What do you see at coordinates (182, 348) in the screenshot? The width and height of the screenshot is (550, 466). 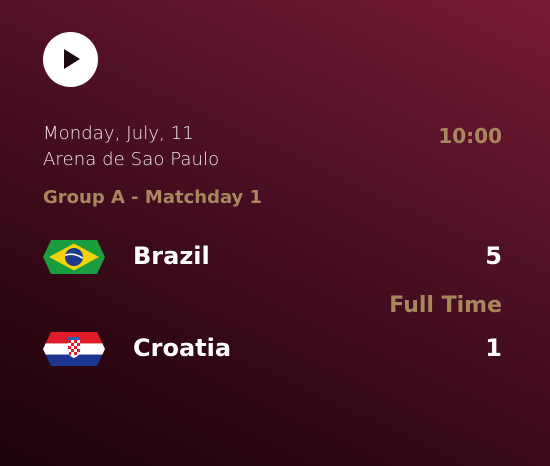 I see `away-team-name: Croatia` at bounding box center [182, 348].